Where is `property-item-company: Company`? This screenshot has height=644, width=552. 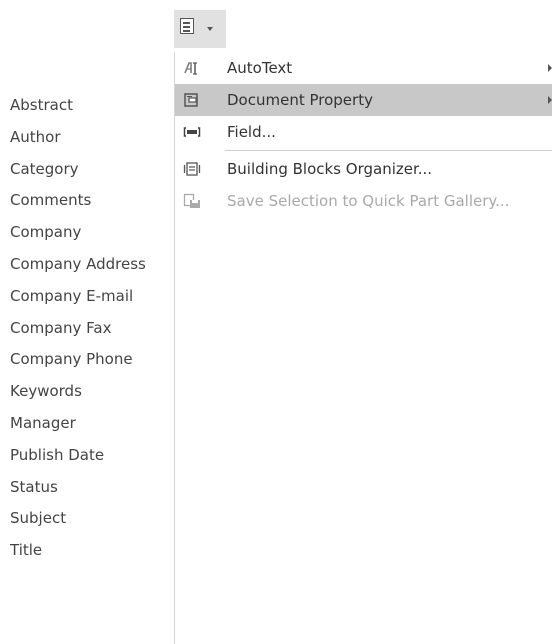
property-item-company: Company is located at coordinates (87, 233).